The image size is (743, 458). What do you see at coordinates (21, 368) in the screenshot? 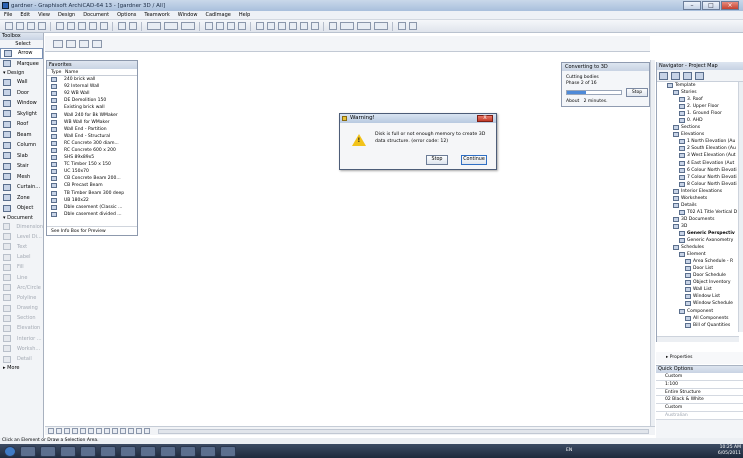
I see `toolbox-more-group: ▸ More` at bounding box center [21, 368].